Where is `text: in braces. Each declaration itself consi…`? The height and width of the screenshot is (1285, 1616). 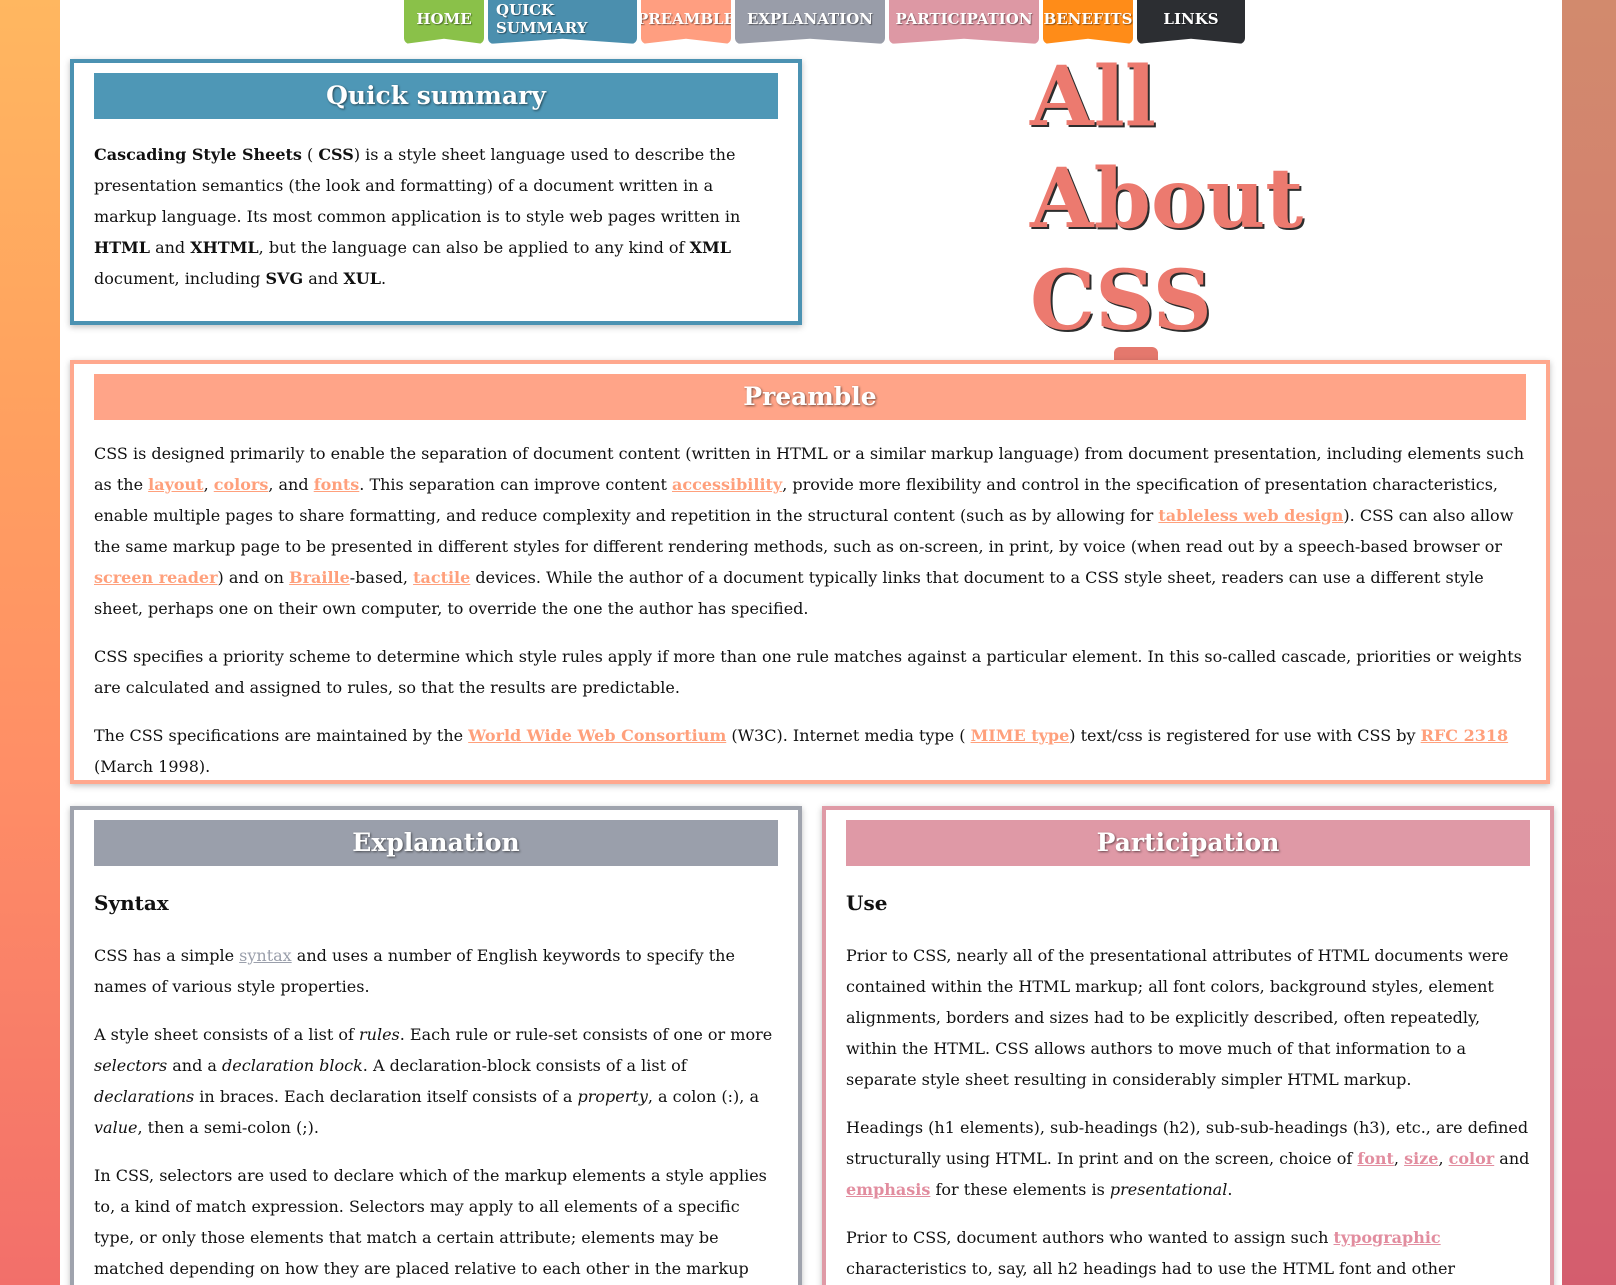
text: in braces. Each declaration itself consi… is located at coordinates (386, 1096).